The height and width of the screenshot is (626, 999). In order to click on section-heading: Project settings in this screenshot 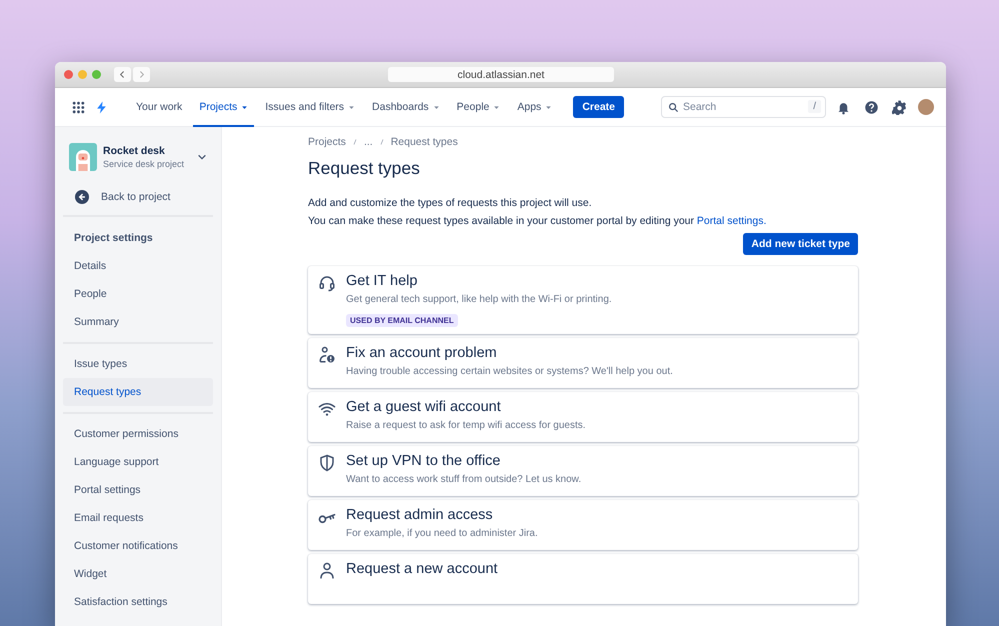, I will do `click(113, 238)`.